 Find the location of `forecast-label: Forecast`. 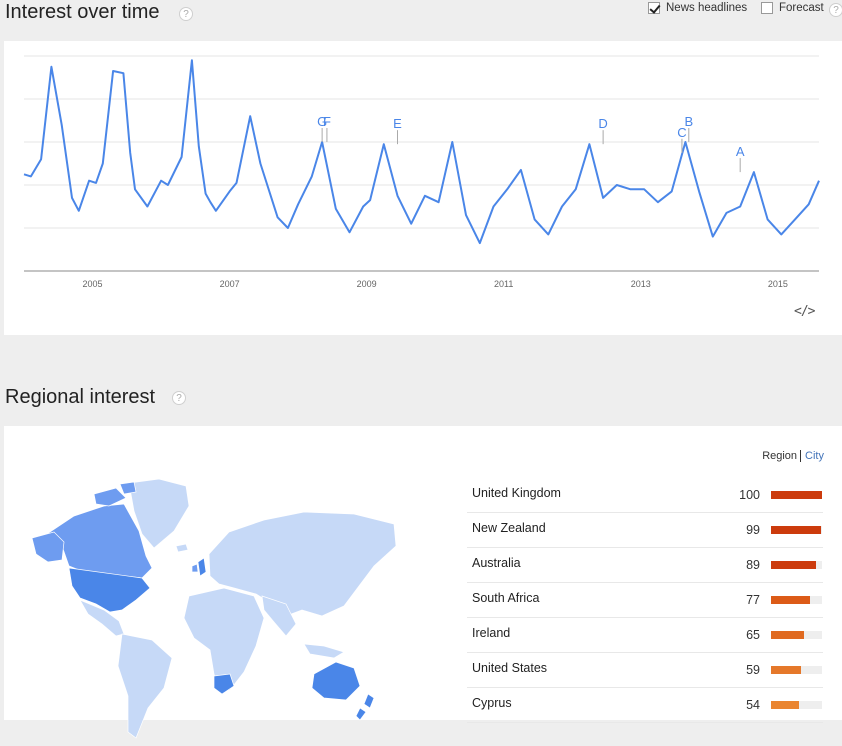

forecast-label: Forecast is located at coordinates (801, 8).